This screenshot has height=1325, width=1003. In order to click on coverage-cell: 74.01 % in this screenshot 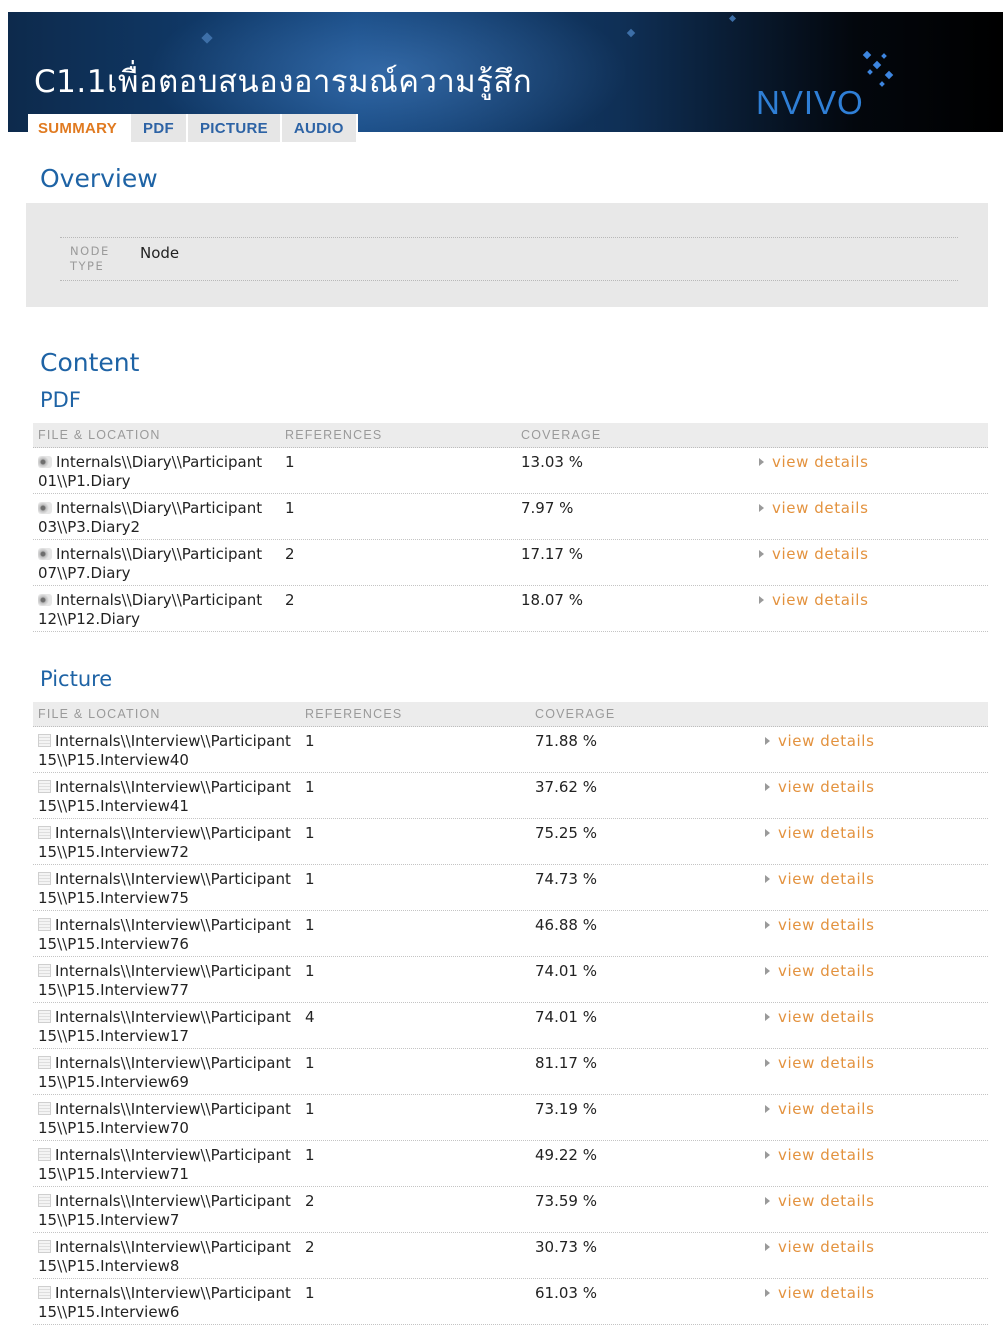, I will do `click(566, 971)`.